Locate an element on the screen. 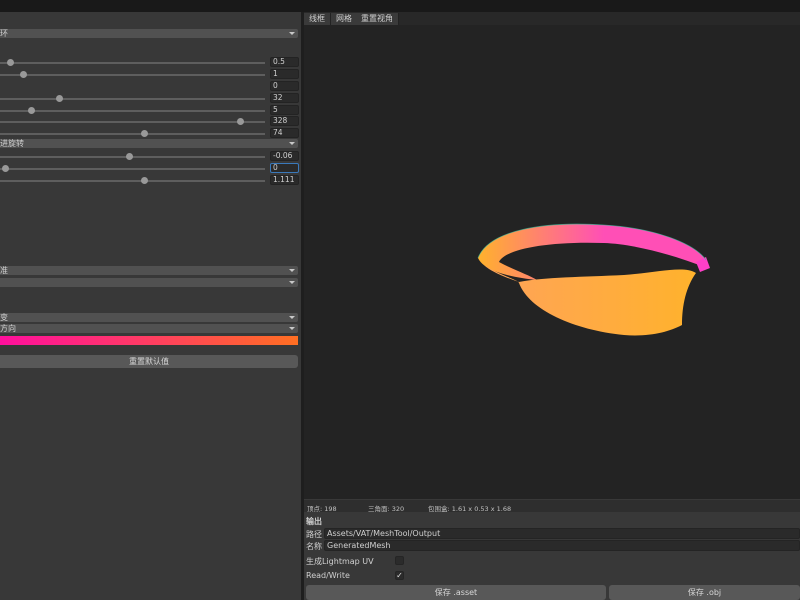 This screenshot has height=600, width=800. name-field: GeneratedMesh is located at coordinates (562, 545).